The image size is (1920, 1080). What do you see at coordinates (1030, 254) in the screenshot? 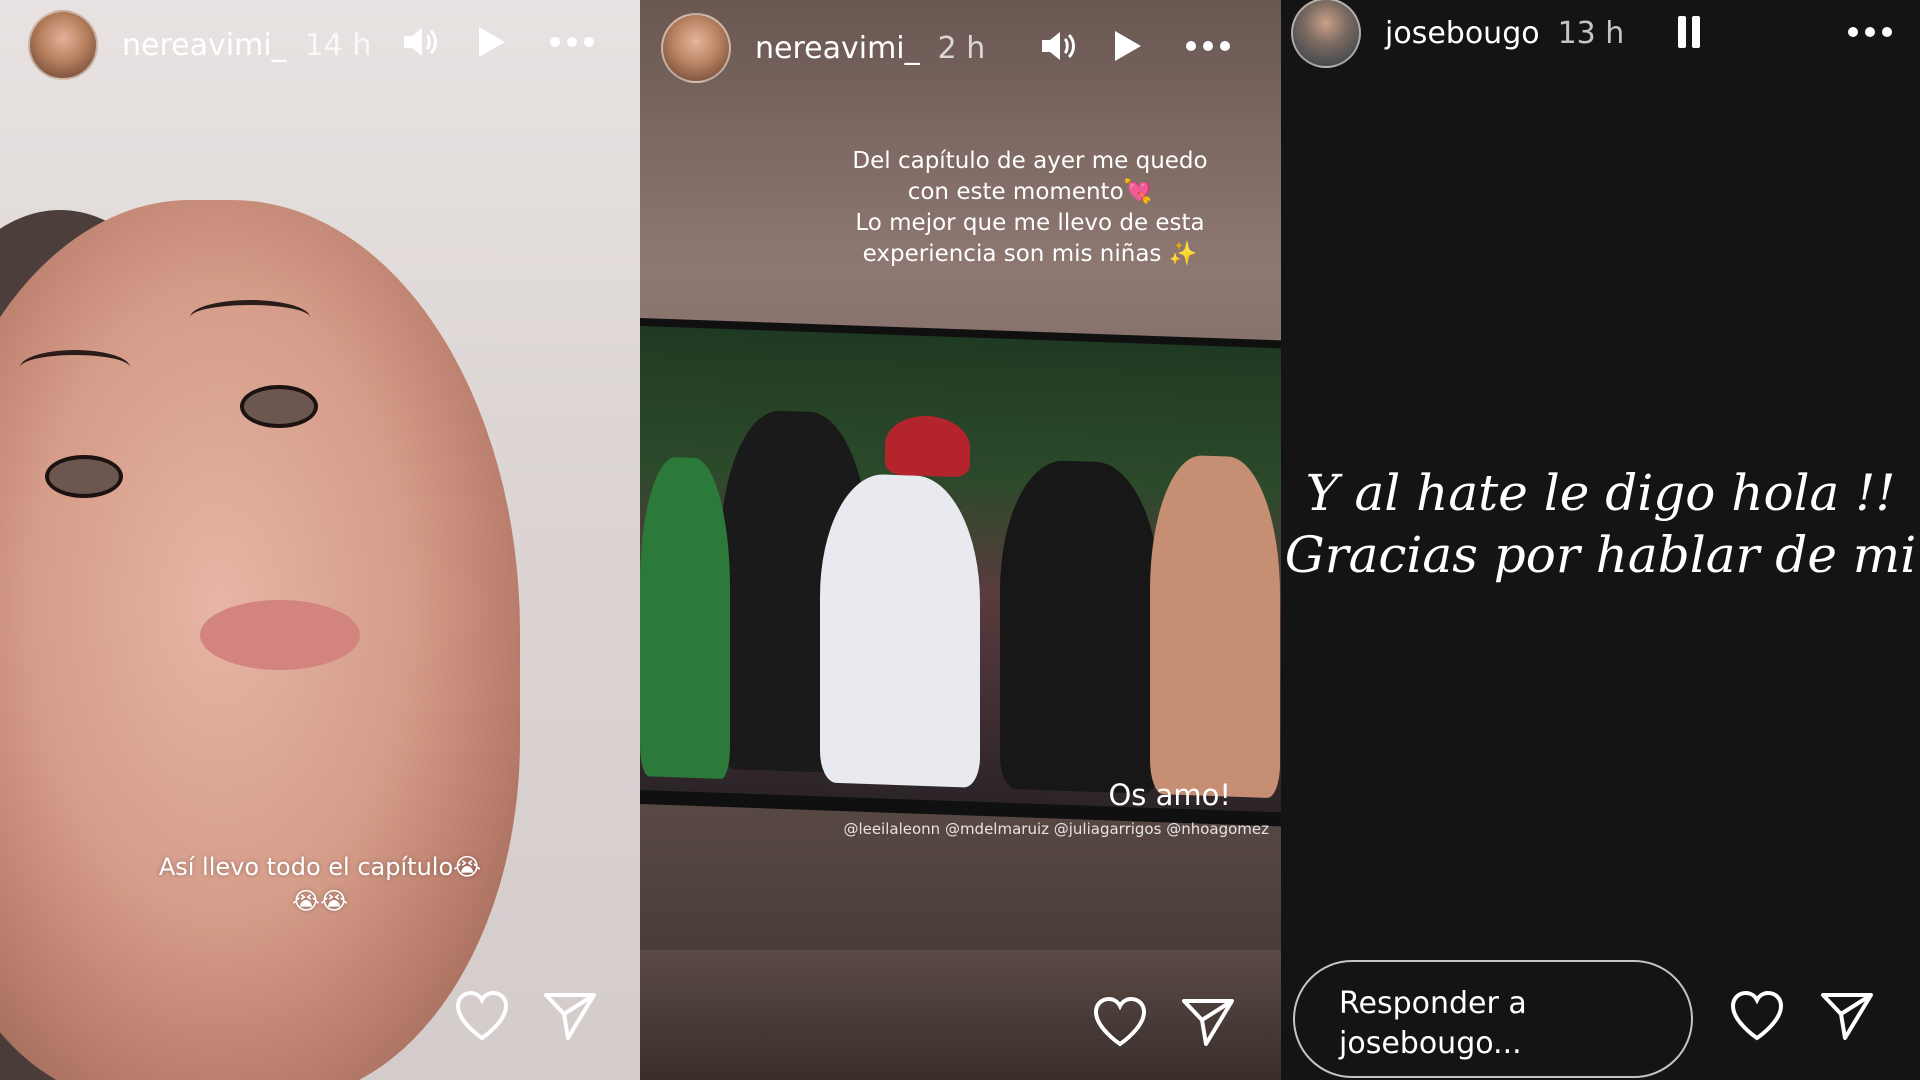
I see `caption-line: experiencia son mis niñas ✨` at bounding box center [1030, 254].